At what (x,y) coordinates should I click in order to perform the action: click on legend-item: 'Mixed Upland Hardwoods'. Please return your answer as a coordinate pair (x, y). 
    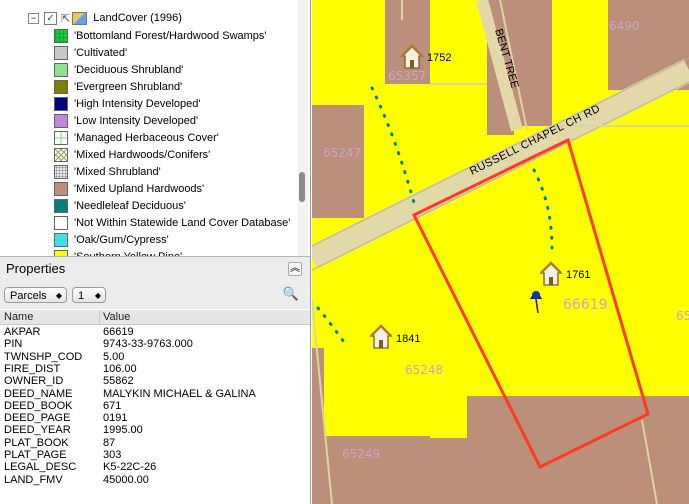
    Looking at the image, I should click on (129, 188).